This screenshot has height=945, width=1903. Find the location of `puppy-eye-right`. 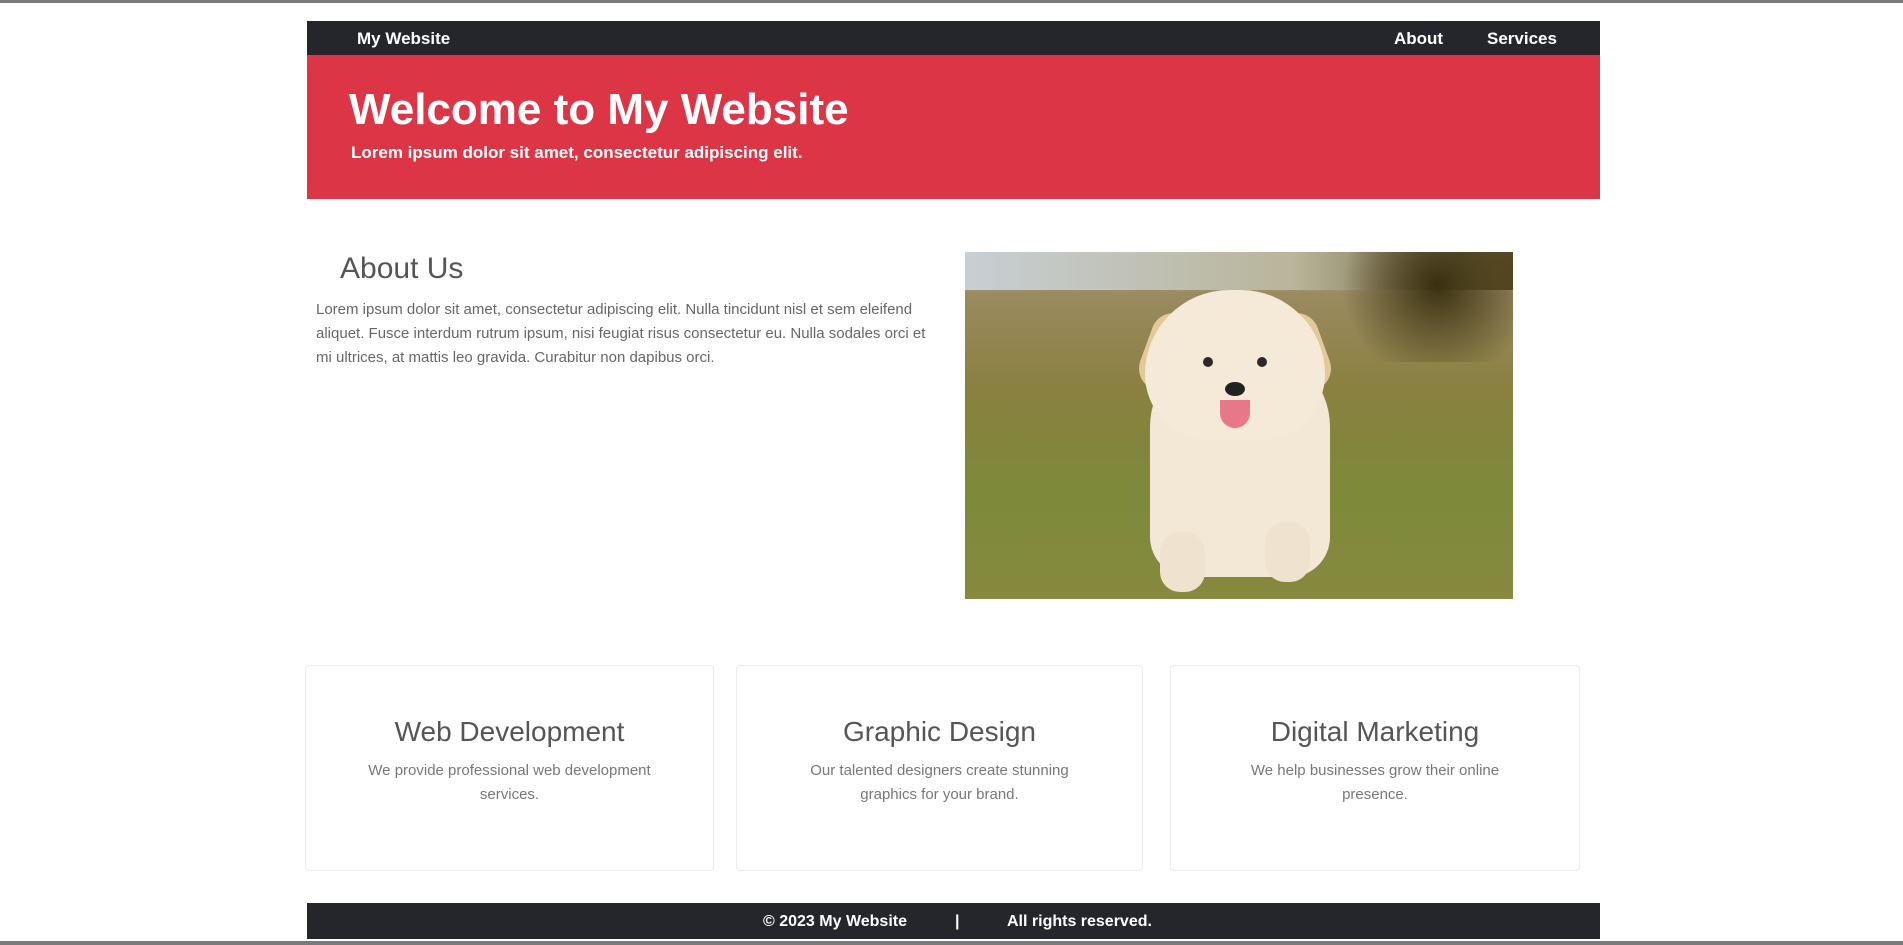

puppy-eye-right is located at coordinates (1262, 362).